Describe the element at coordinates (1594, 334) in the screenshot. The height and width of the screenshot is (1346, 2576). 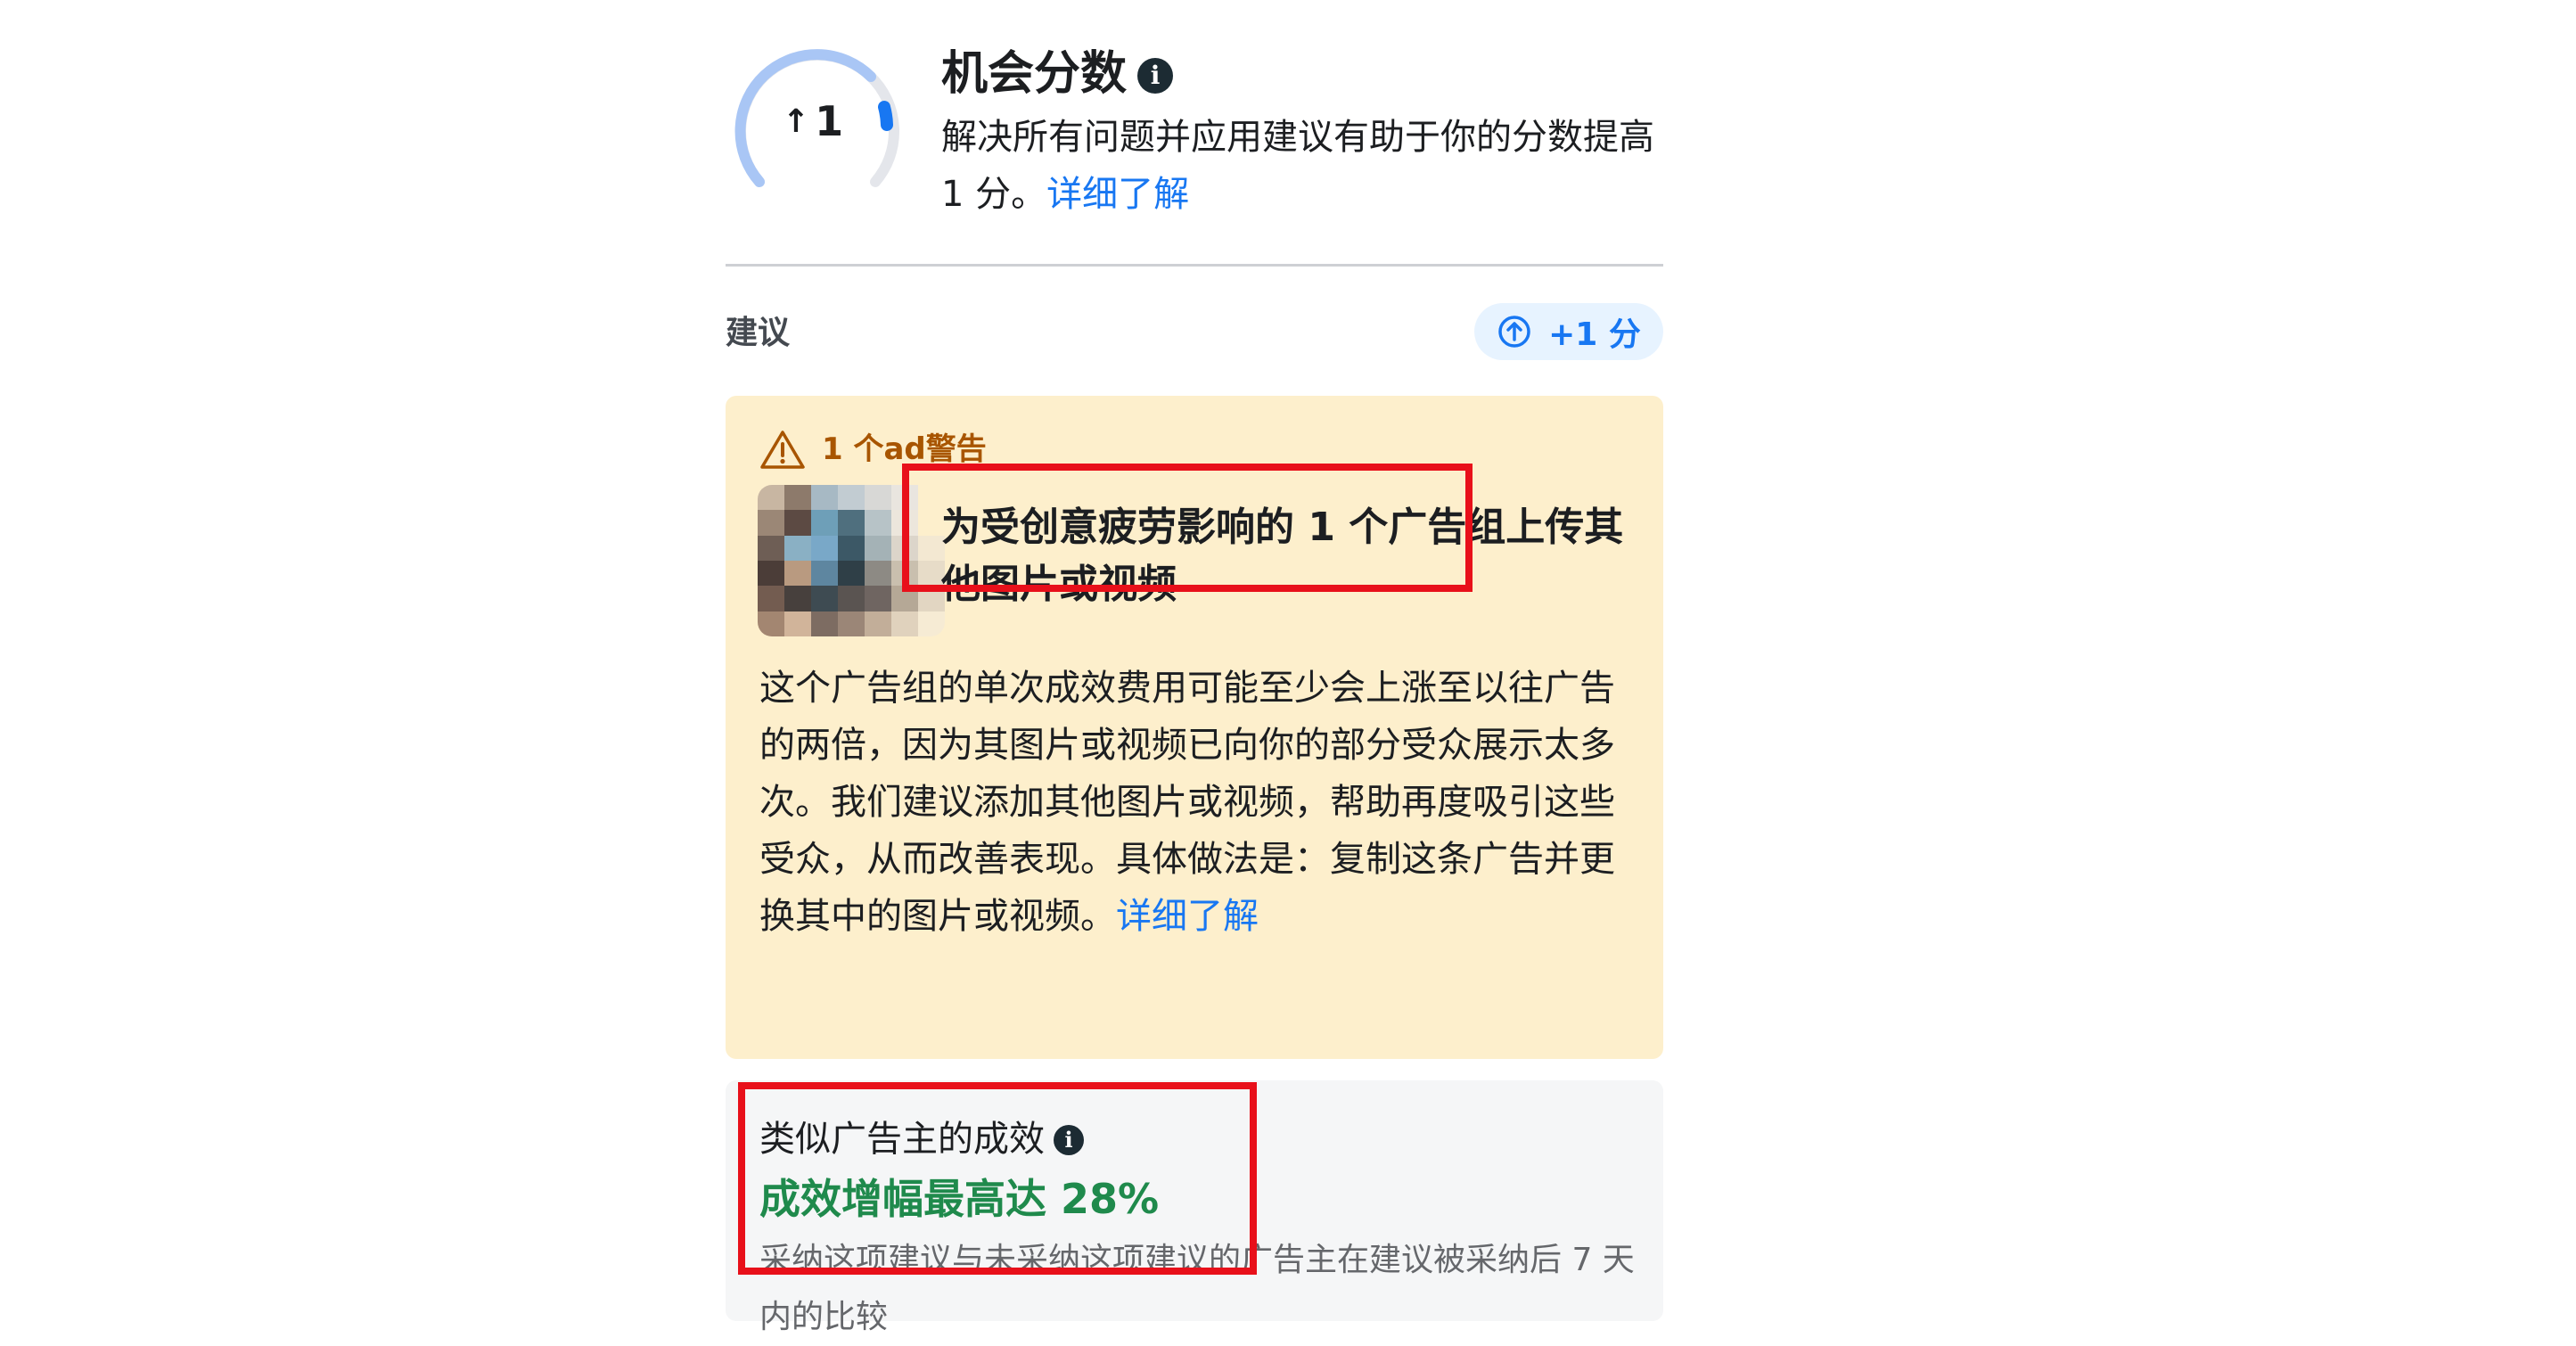
I see `points-badge-text: +1 分` at that location.